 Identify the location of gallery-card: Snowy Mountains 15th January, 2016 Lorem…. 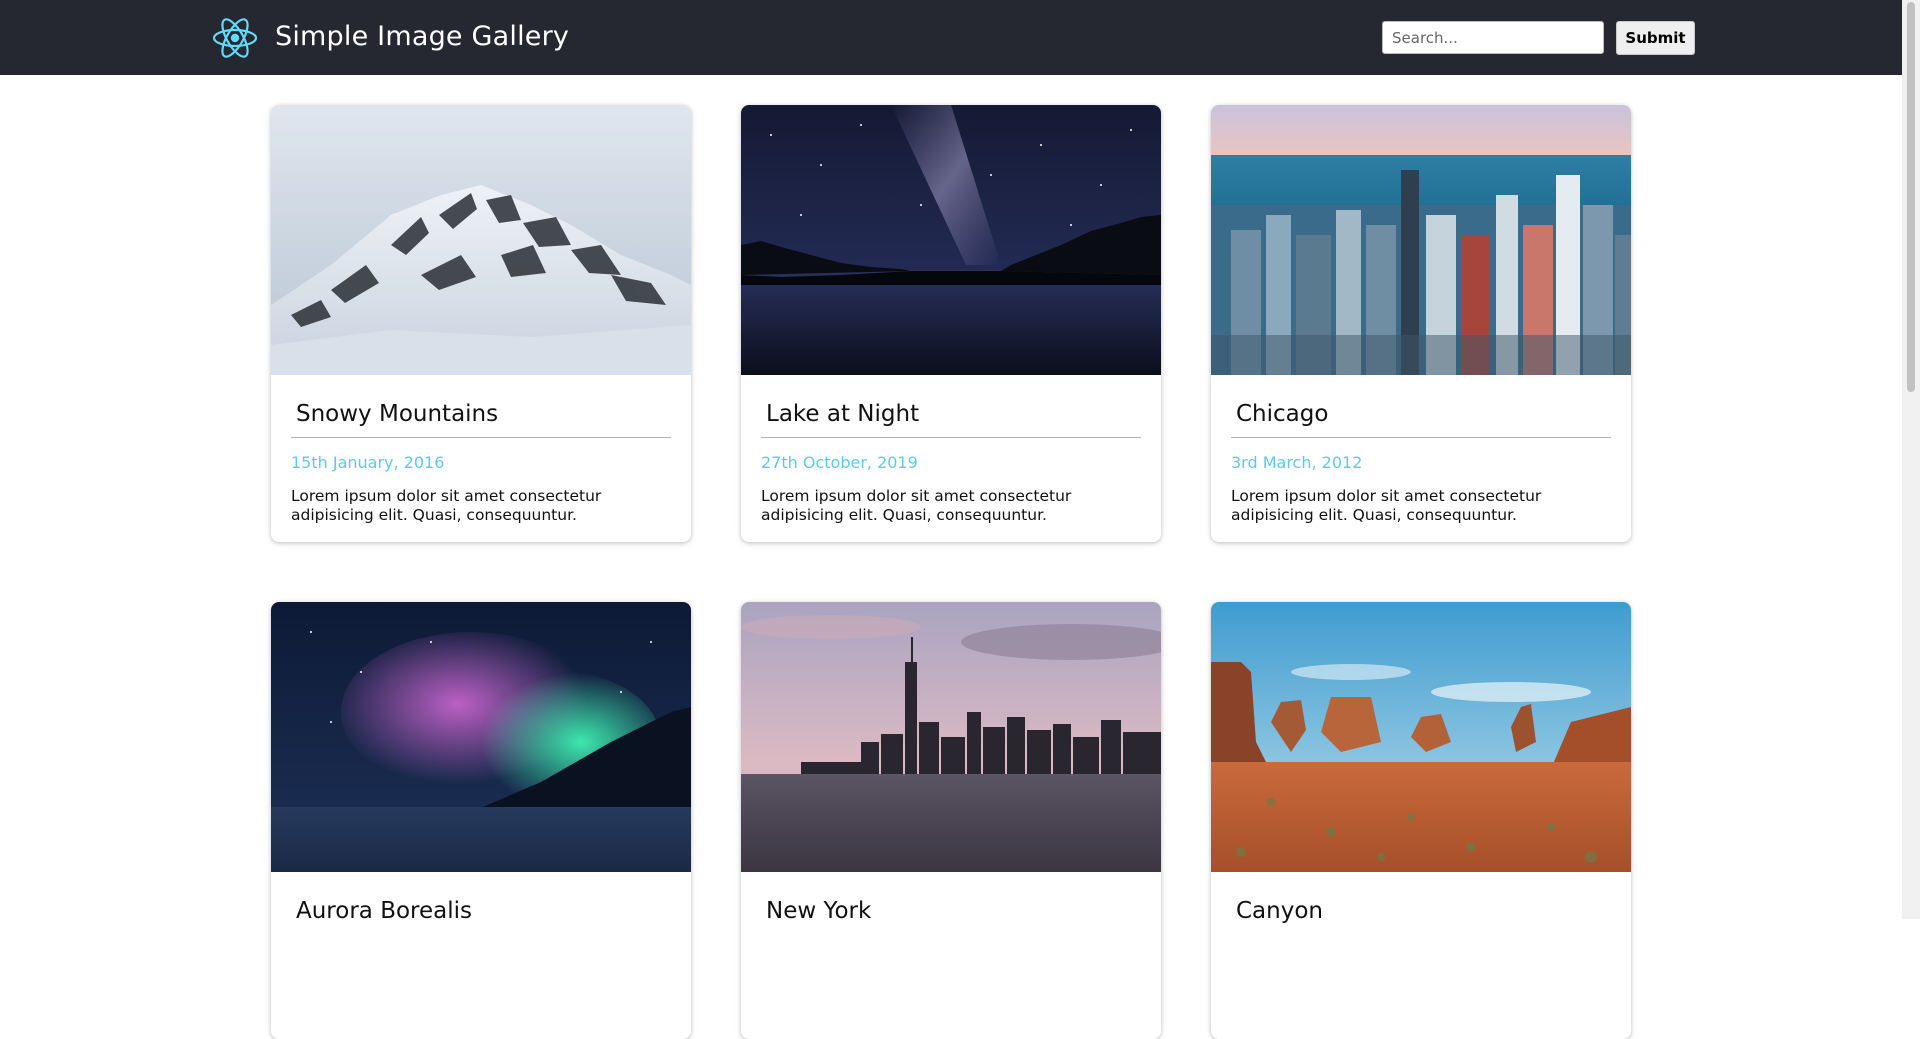
(481, 323).